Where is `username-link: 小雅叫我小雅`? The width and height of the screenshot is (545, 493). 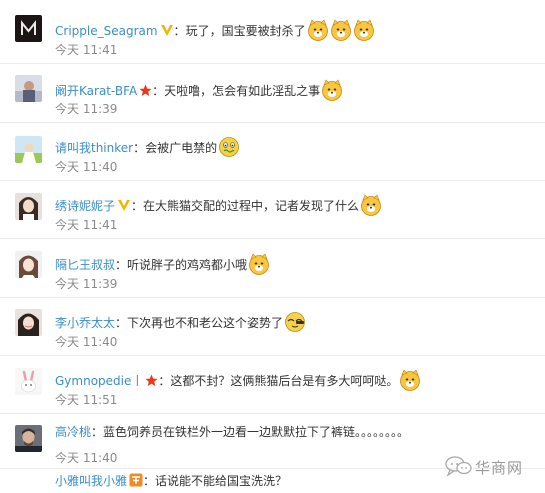
username-link: 小雅叫我小雅 is located at coordinates (91, 481).